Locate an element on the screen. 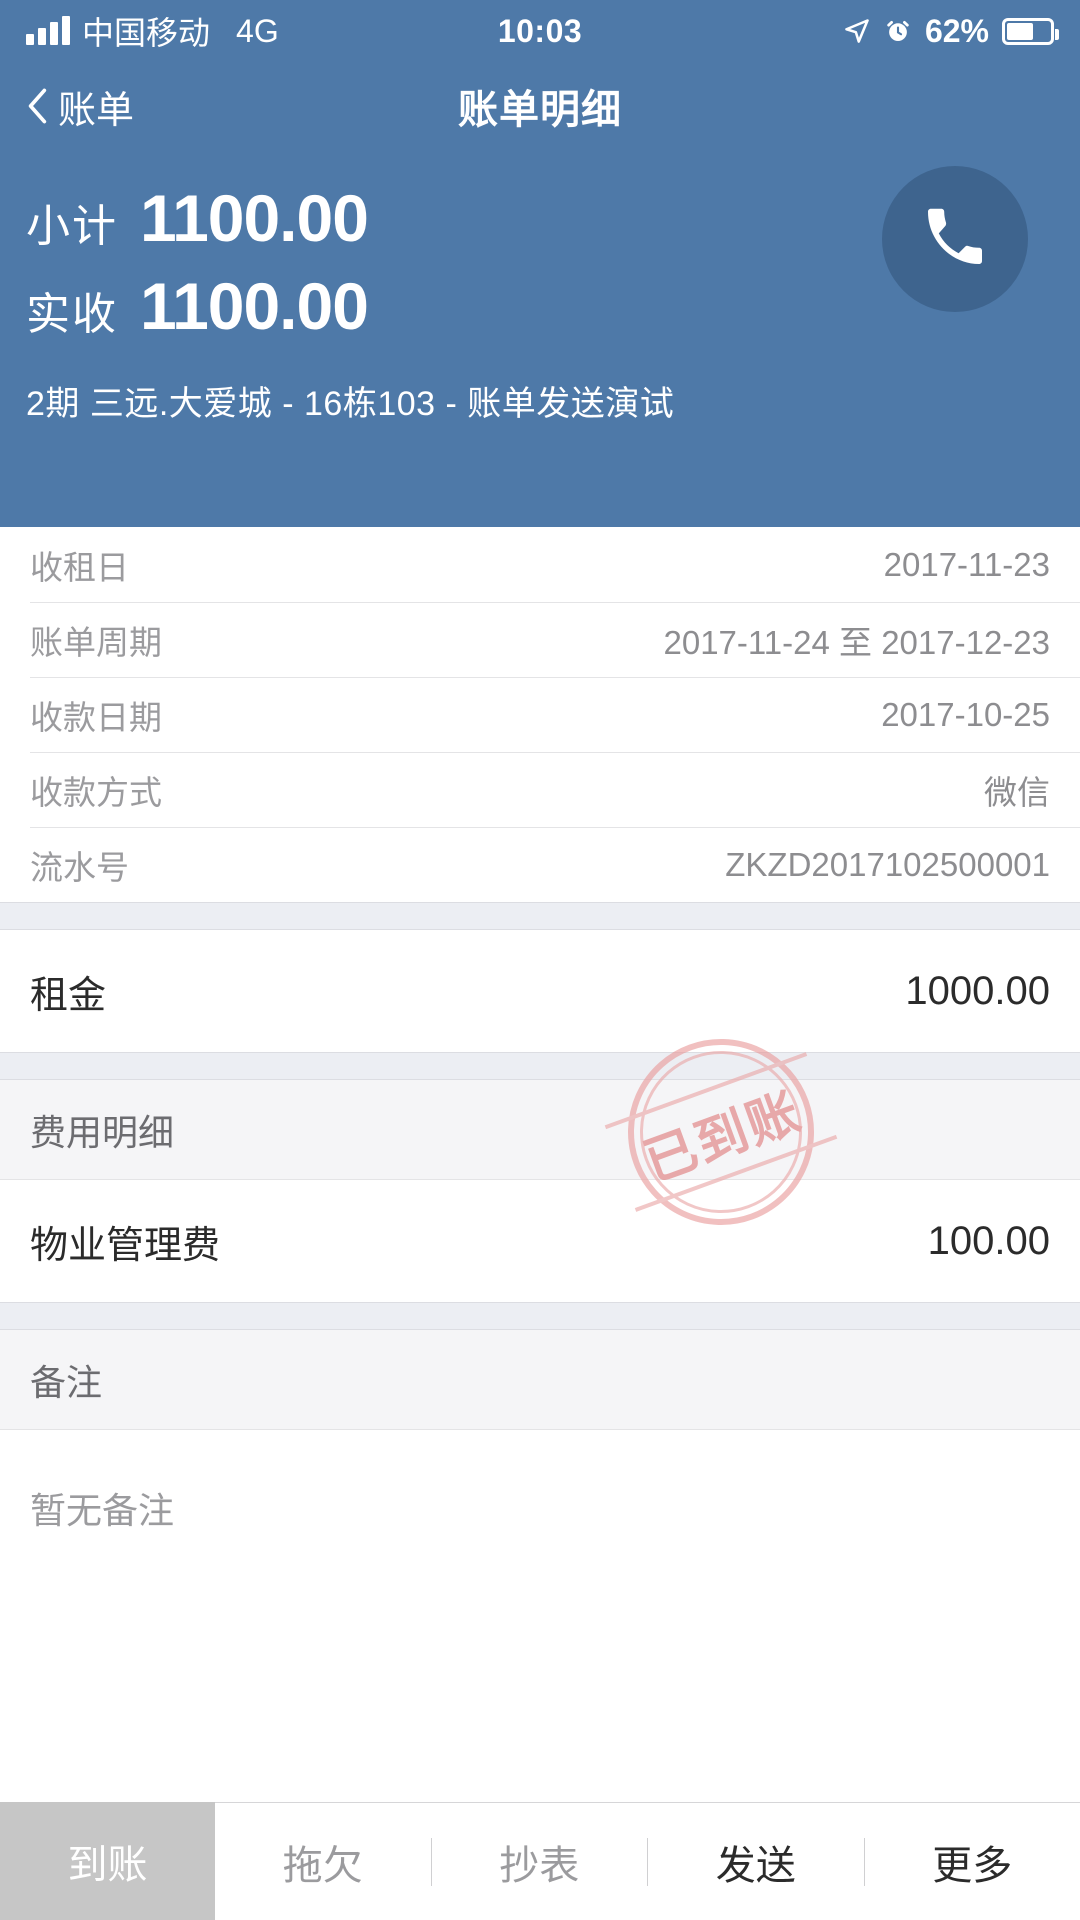  subtotal-value: 1100.00 is located at coordinates (254, 218).